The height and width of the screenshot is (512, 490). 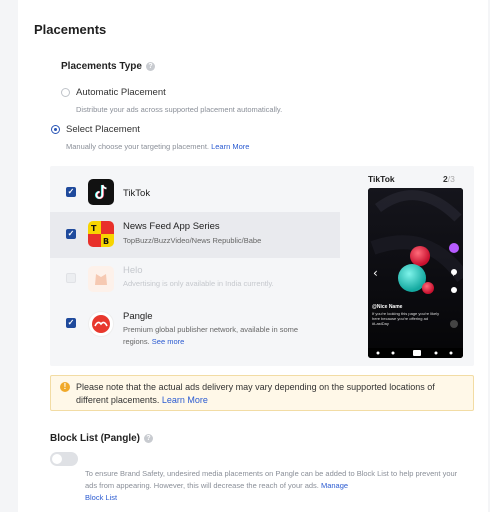 What do you see at coordinates (185, 400) in the screenshot?
I see `notice-learn-more-link: Learn More` at bounding box center [185, 400].